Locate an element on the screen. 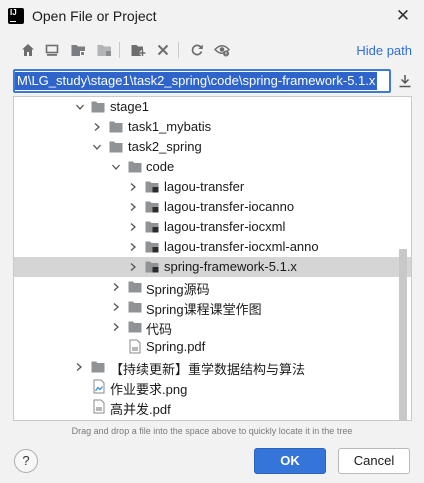 The height and width of the screenshot is (483, 424). tree-row-lagou-transfer: lagou-transfer is located at coordinates (212, 187).